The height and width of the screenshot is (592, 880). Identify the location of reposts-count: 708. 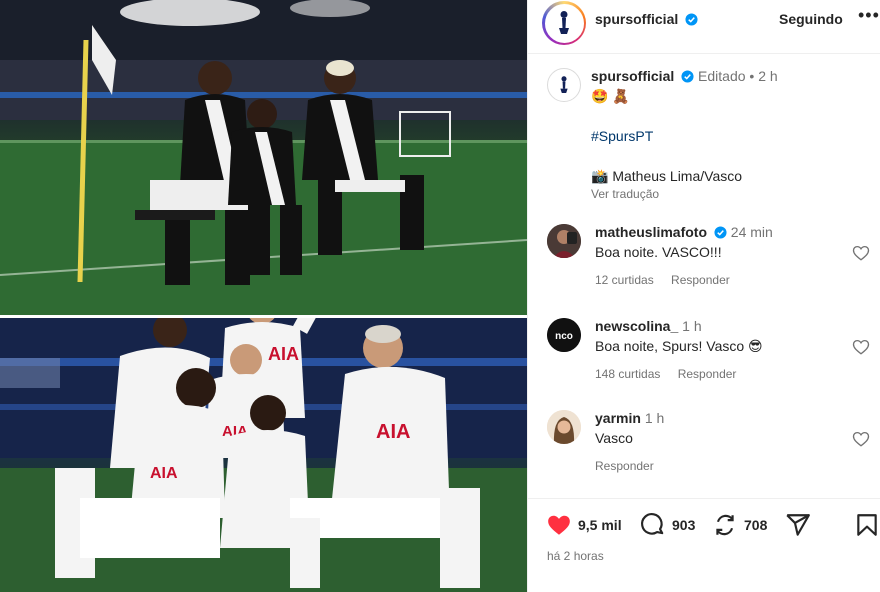
(756, 525).